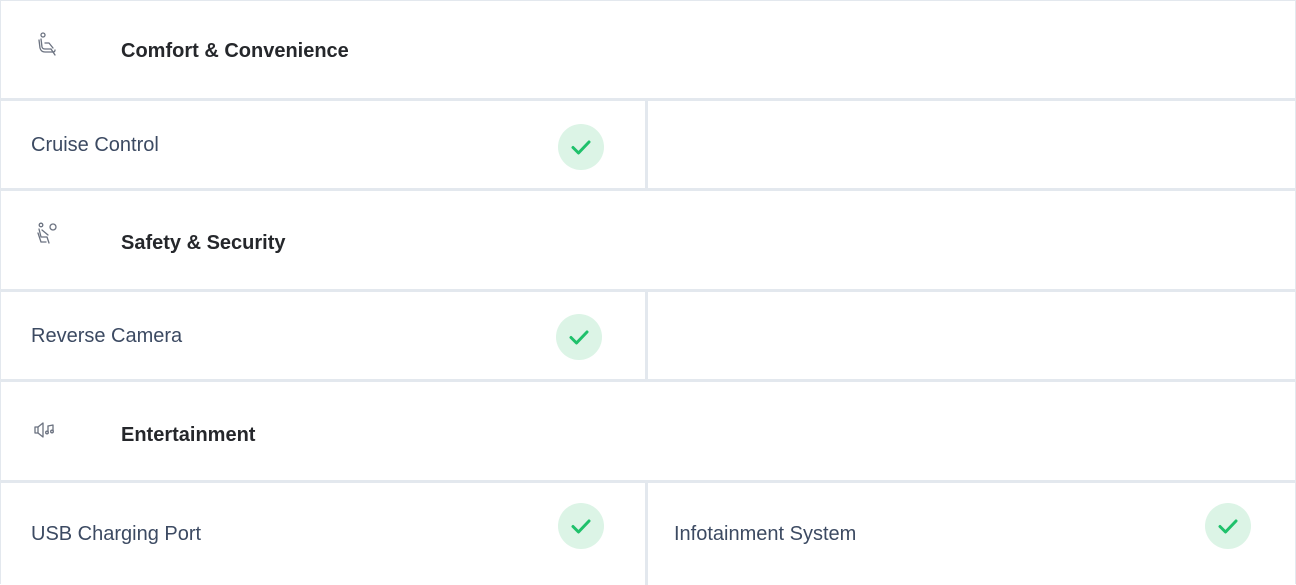 The height and width of the screenshot is (585, 1296). What do you see at coordinates (48, 234) in the screenshot?
I see `seatbelt-passenger-icon` at bounding box center [48, 234].